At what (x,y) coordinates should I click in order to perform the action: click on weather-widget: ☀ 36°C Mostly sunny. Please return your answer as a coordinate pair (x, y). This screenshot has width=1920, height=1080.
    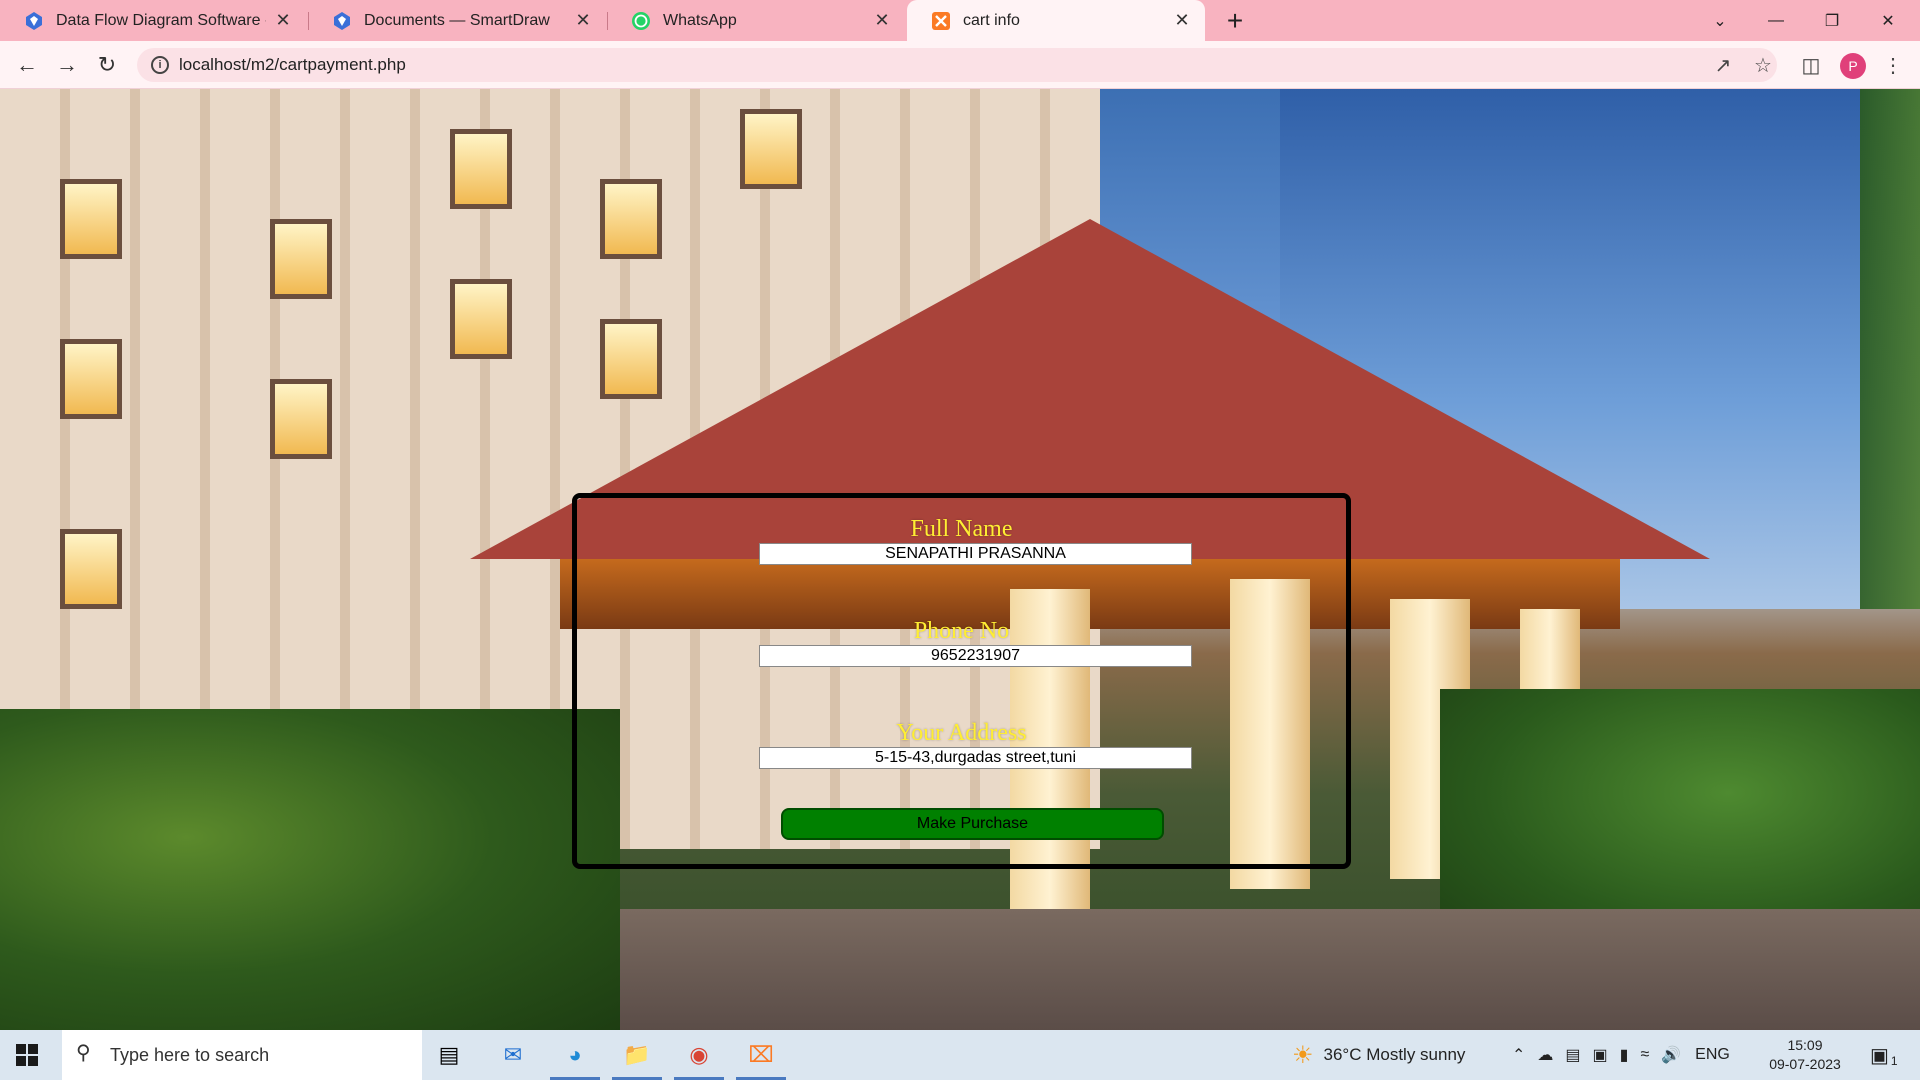
    Looking at the image, I should click on (1378, 1055).